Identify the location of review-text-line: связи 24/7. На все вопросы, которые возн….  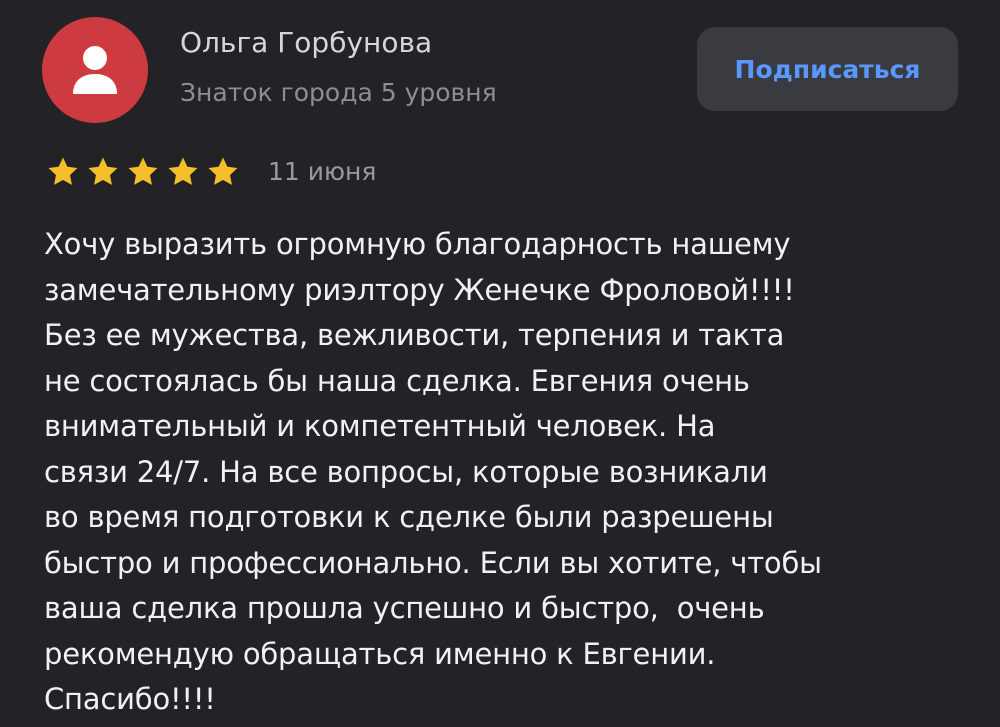
(406, 471).